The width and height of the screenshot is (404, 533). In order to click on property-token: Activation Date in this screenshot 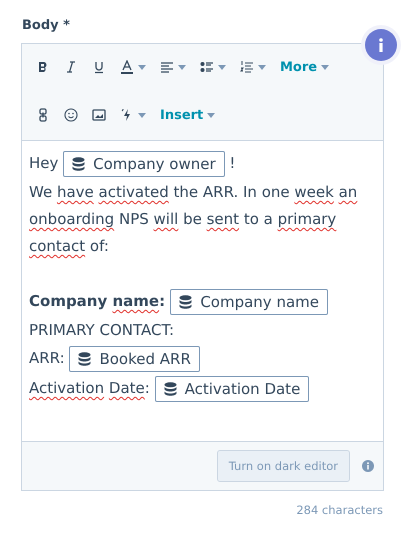, I will do `click(232, 389)`.